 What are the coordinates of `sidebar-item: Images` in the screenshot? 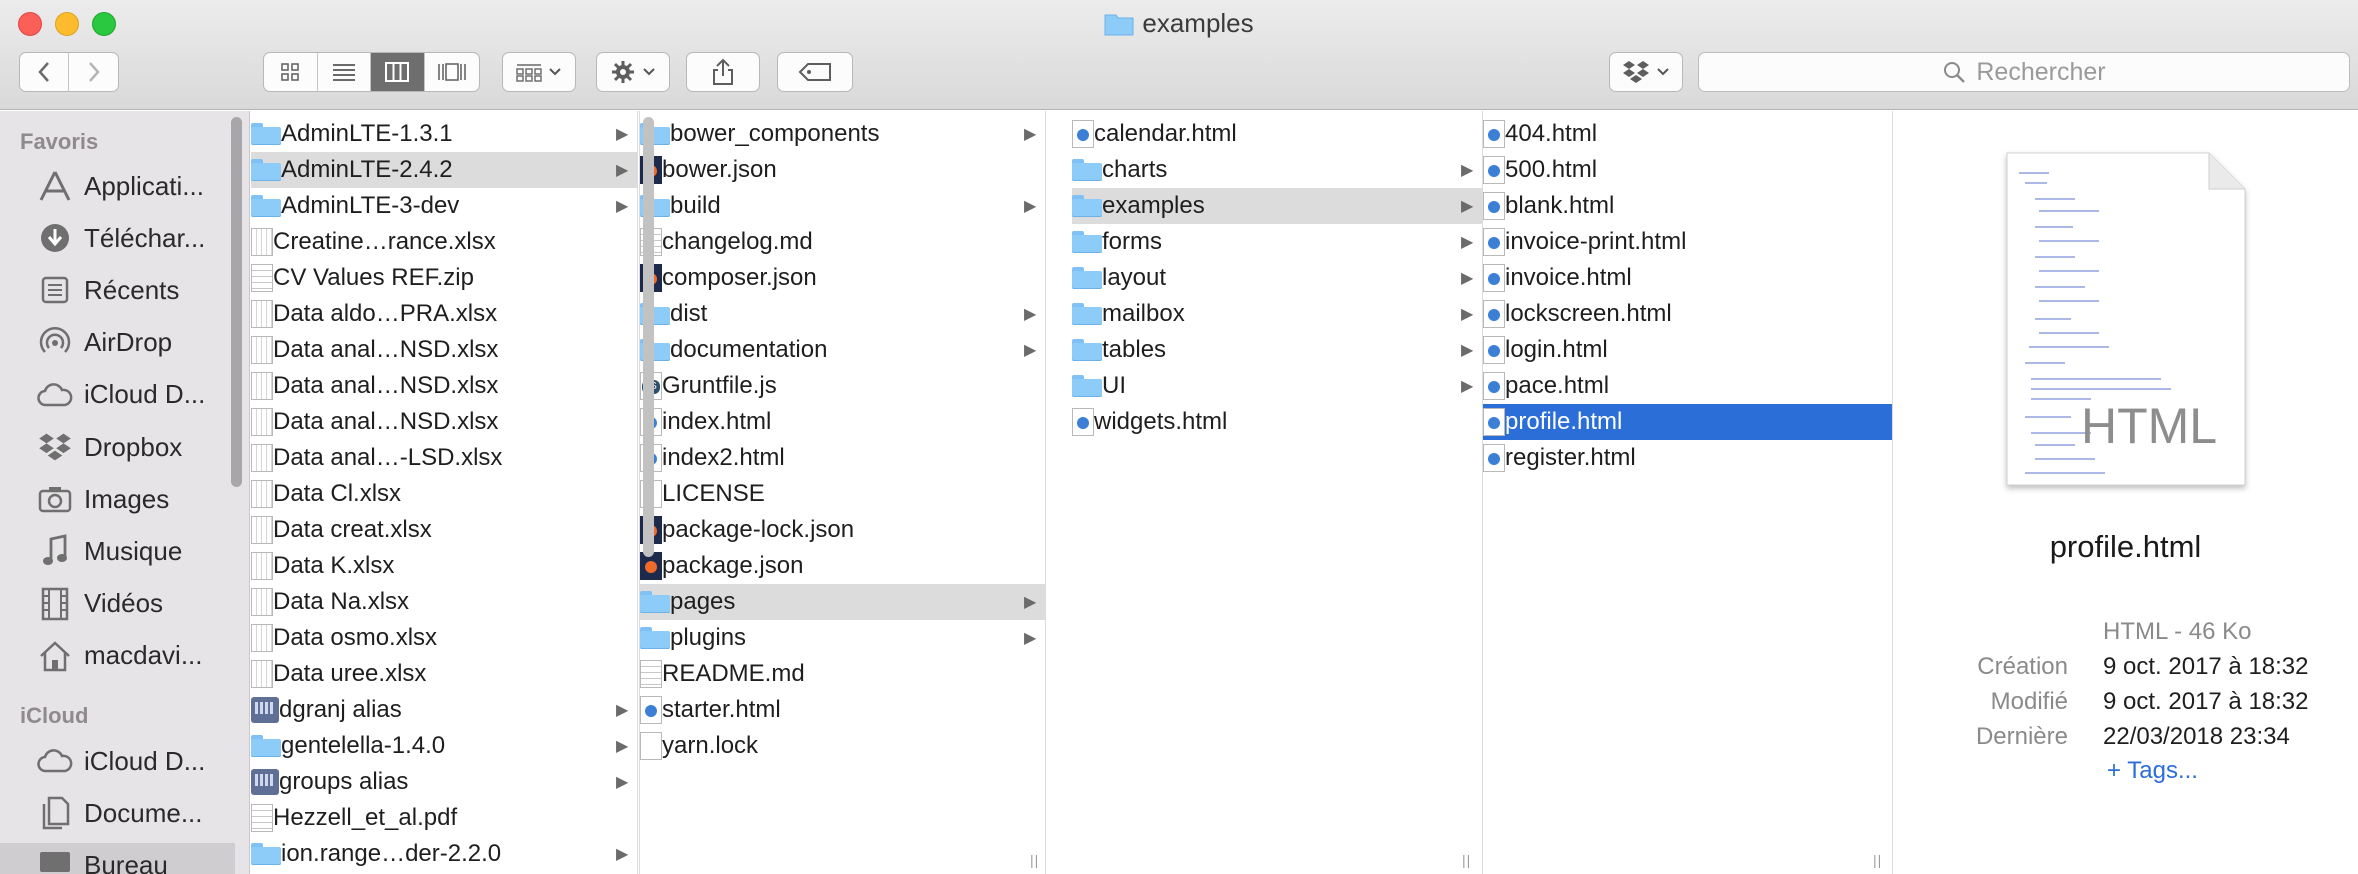 It's located at (117, 499).